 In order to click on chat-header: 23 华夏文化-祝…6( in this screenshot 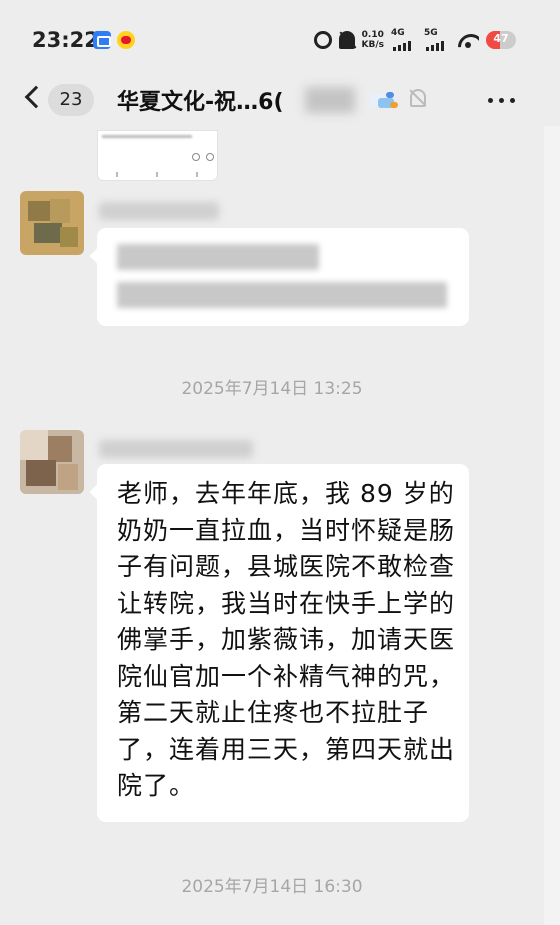, I will do `click(280, 103)`.